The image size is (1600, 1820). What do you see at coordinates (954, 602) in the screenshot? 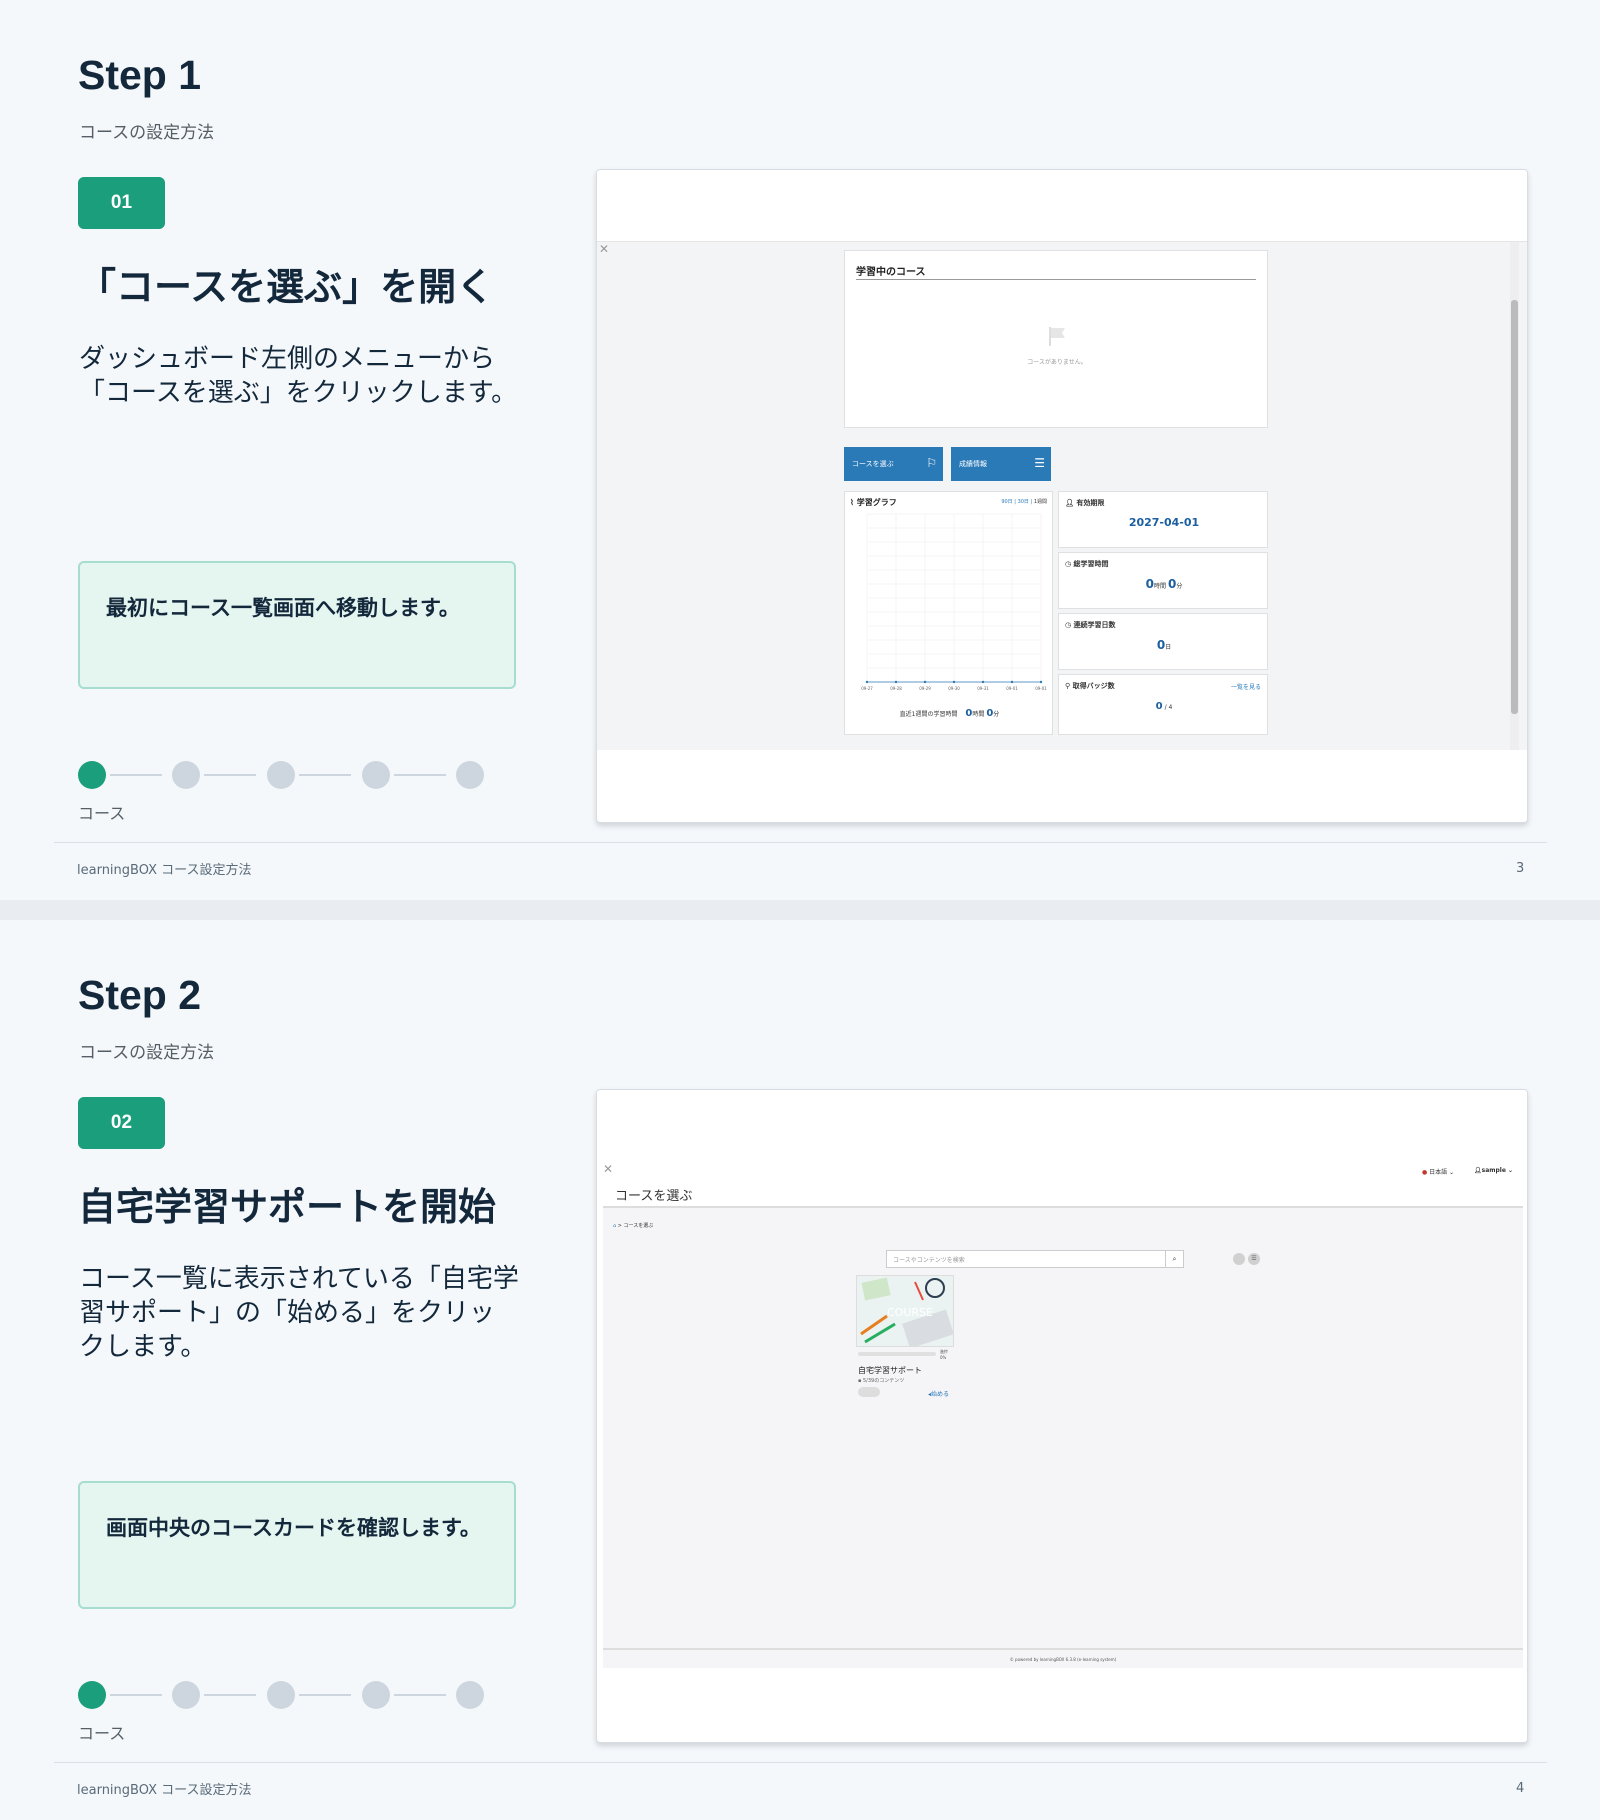
I see `learning-graph-chart: 09-27 09-28 09-29 09-30 09-31 09-01 09-01` at bounding box center [954, 602].